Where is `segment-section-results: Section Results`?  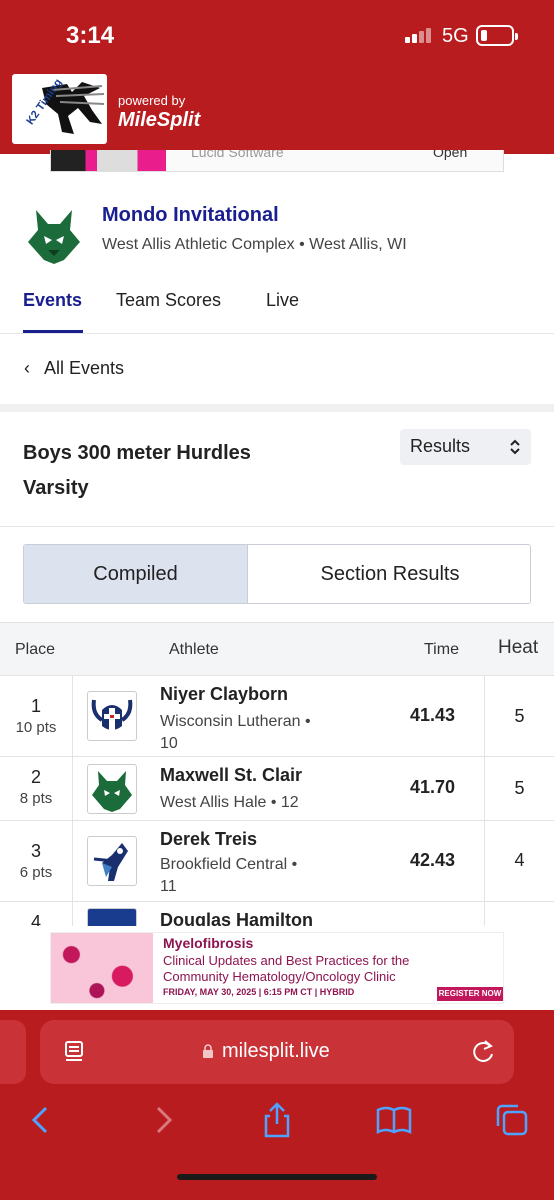
segment-section-results: Section Results is located at coordinates (389, 574).